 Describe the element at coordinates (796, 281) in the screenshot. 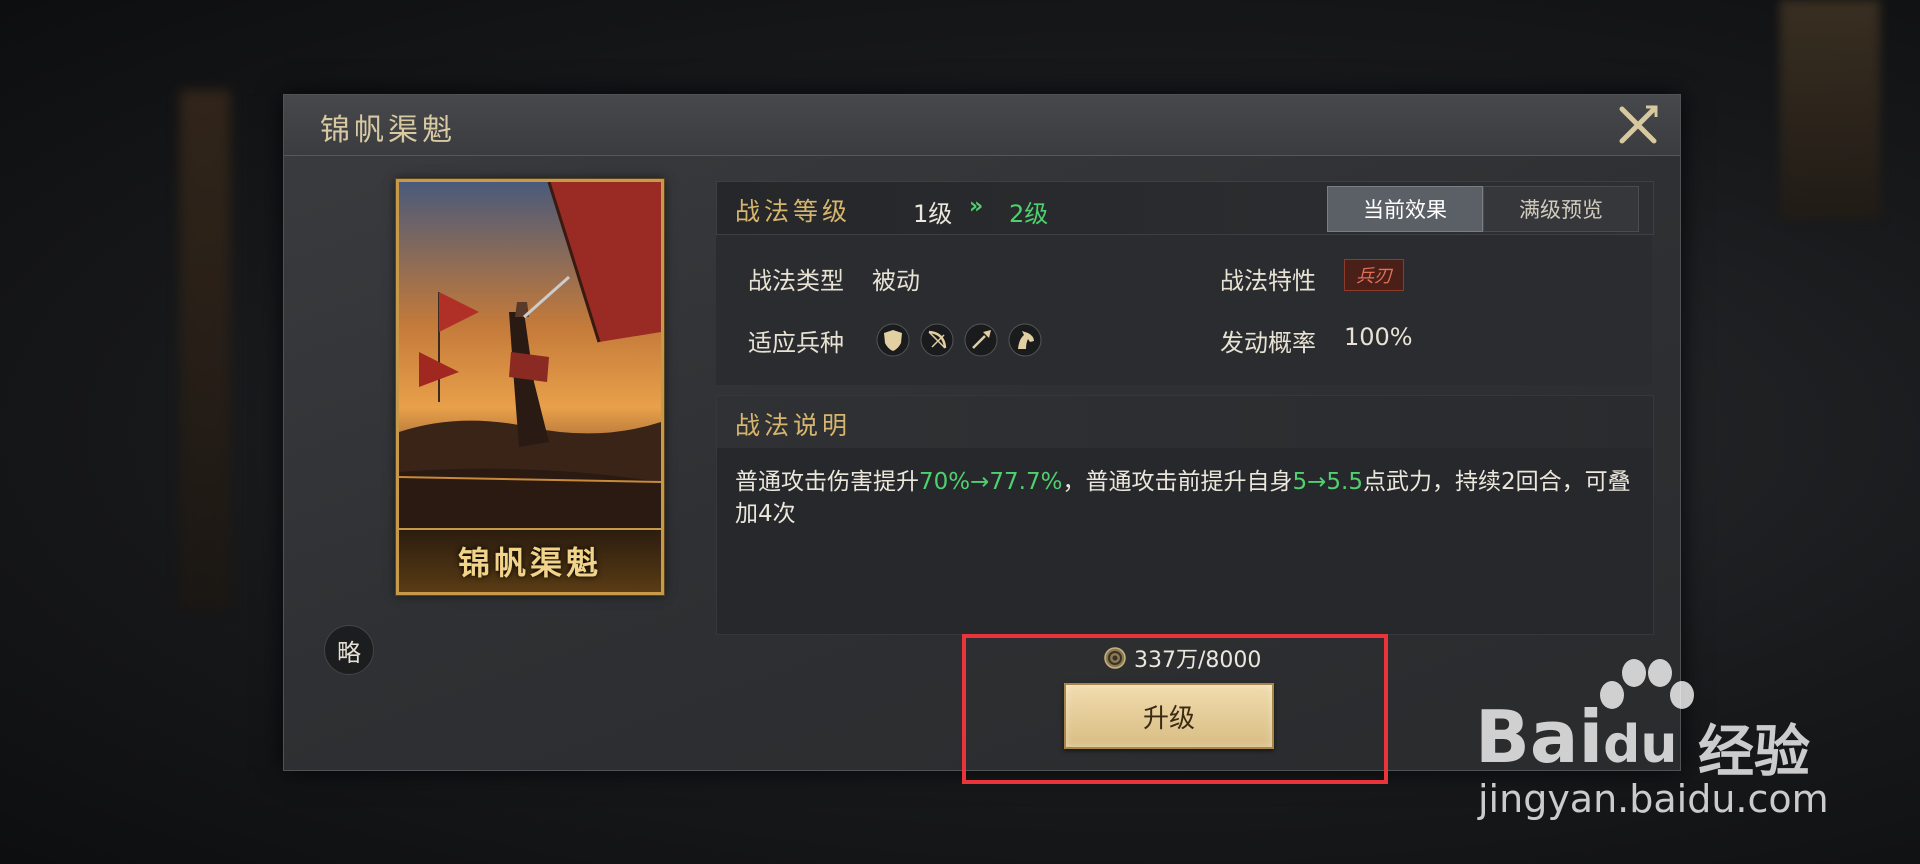

I see `skill-type-label: 战法类型` at that location.